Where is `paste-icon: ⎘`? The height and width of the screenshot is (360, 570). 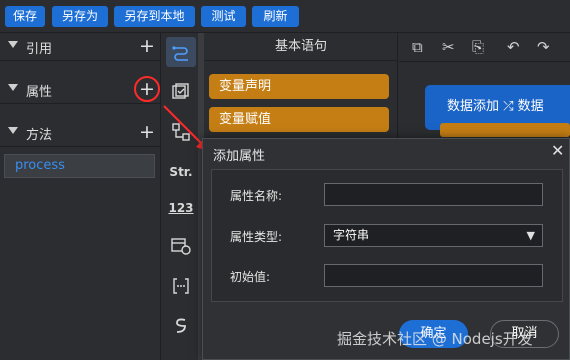 paste-icon: ⎘ is located at coordinates (478, 47).